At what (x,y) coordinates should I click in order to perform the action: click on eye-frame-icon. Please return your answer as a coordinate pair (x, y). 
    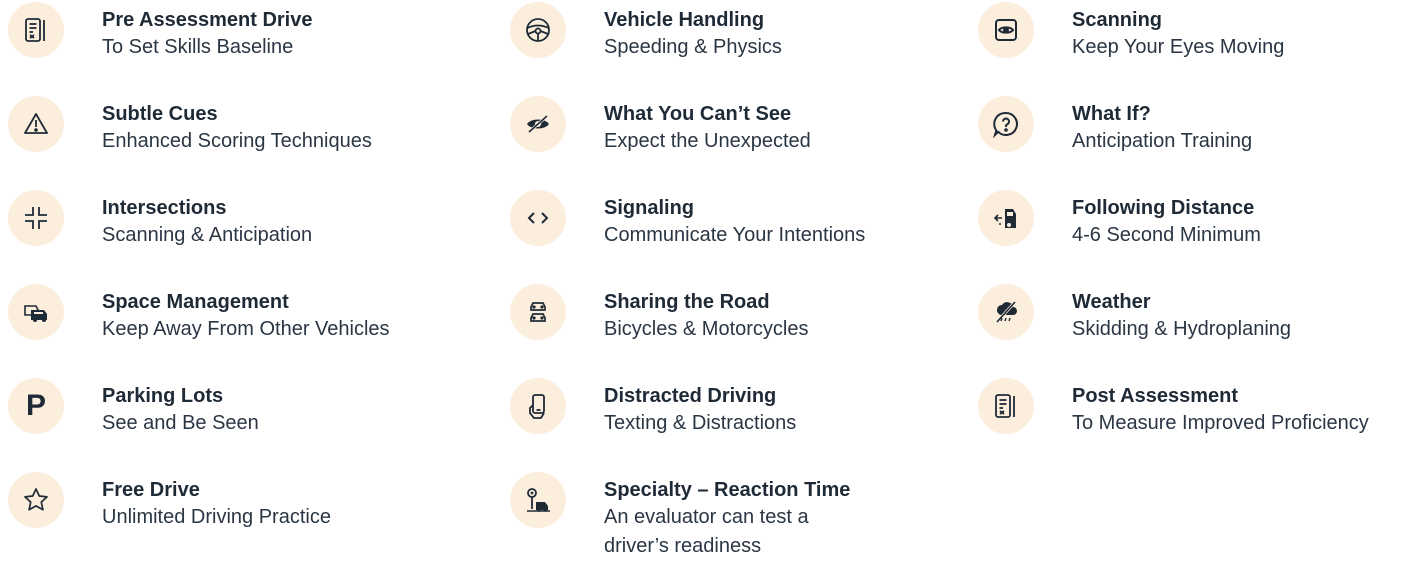
    Looking at the image, I should click on (1006, 30).